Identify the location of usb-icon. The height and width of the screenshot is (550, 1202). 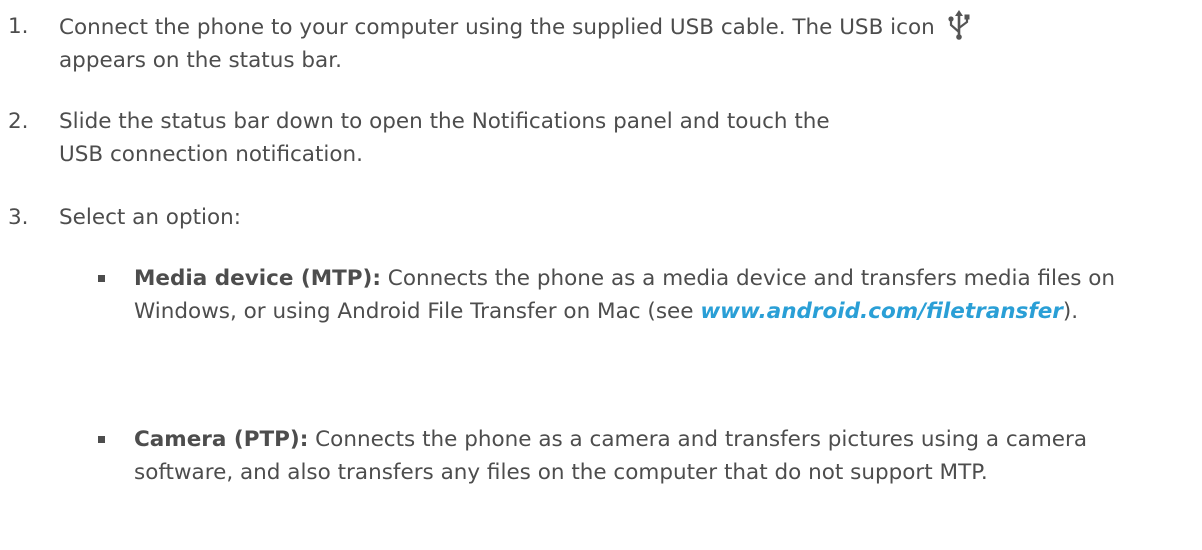
(958, 25).